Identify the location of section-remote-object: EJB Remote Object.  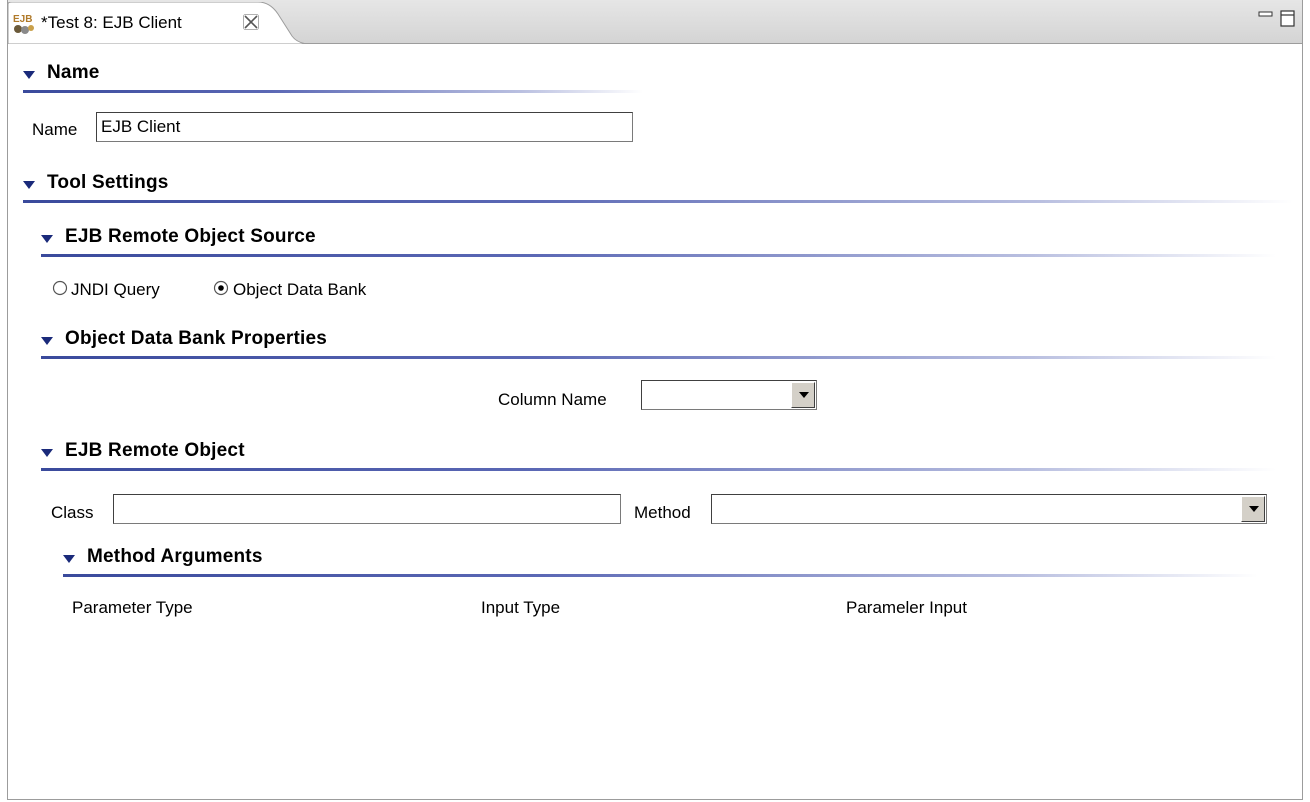
(658, 457).